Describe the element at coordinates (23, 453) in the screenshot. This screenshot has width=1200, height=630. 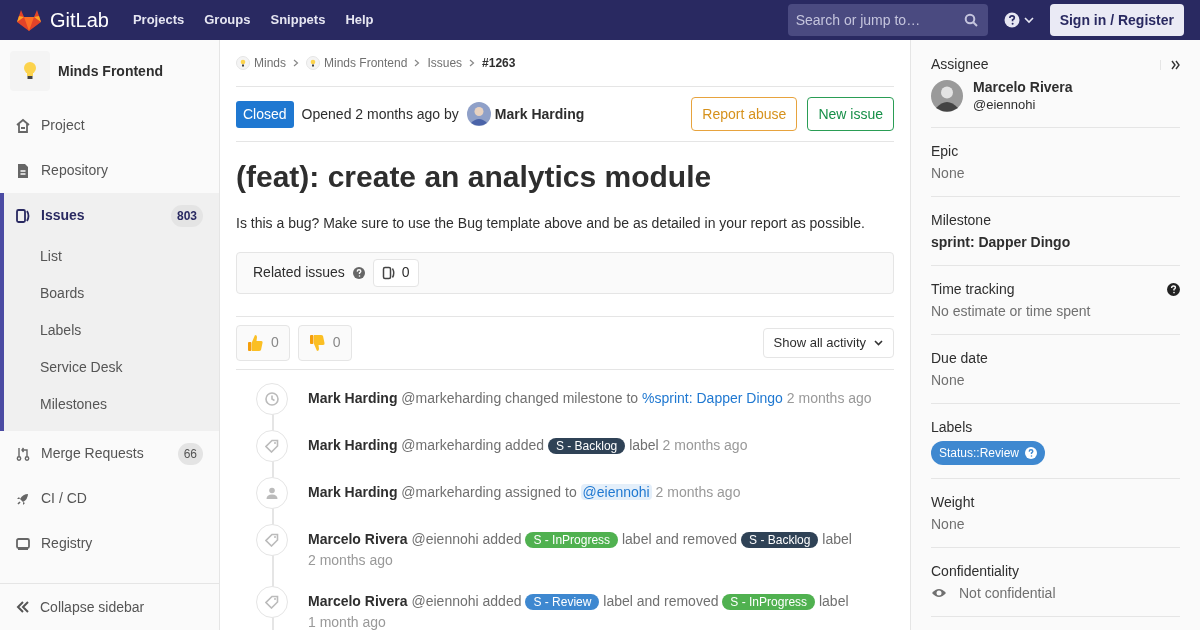
I see `merge-request-icon` at that location.